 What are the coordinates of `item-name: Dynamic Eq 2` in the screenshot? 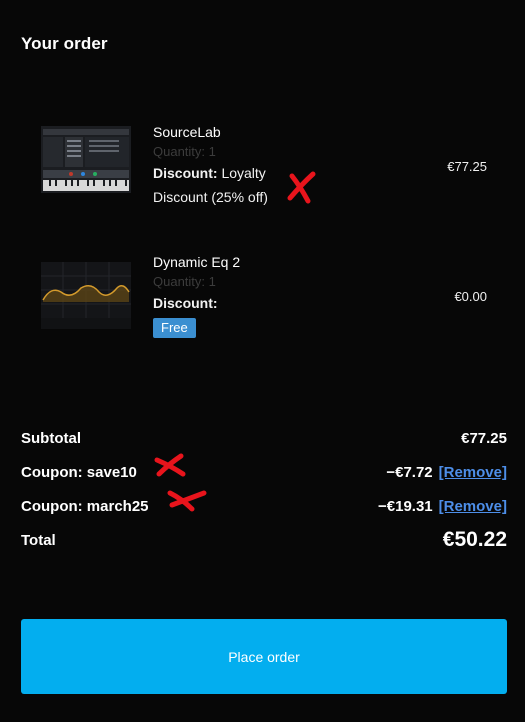 It's located at (197, 262).